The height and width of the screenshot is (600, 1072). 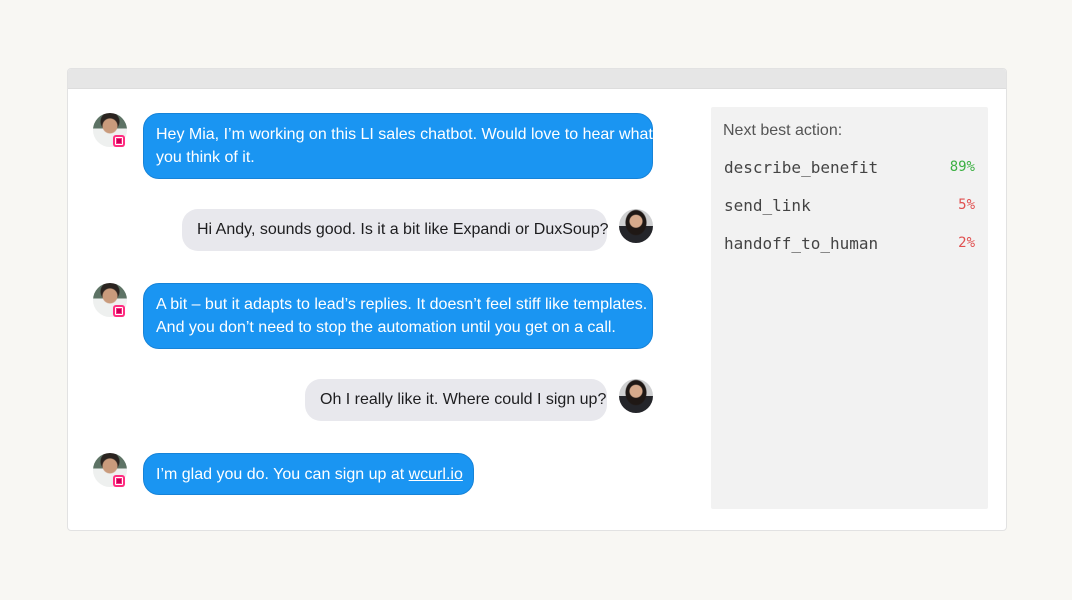 I want to click on window-titlebar, so click(x=537, y=79).